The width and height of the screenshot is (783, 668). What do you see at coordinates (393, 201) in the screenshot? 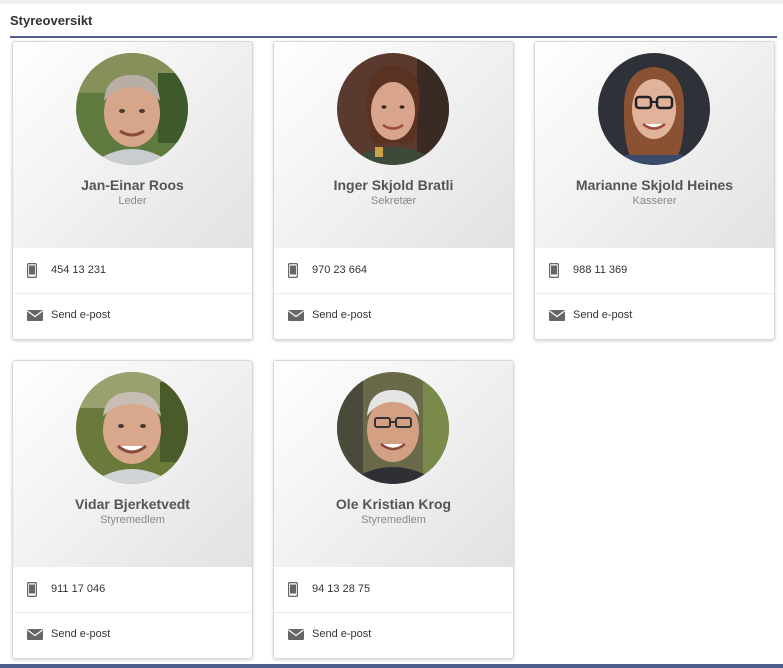
I see `member-role: Sekretær` at bounding box center [393, 201].